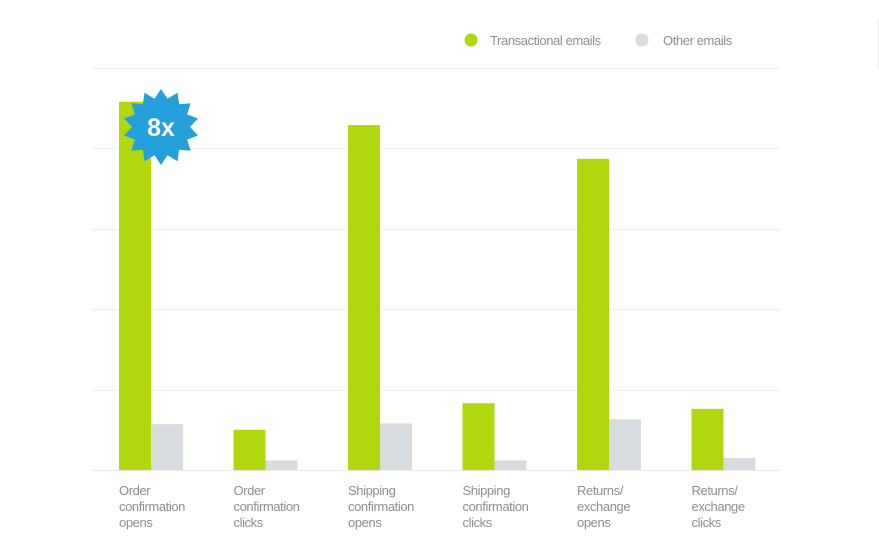 Image resolution: width=879 pixels, height=555 pixels. I want to click on x-tick-label: Returns/exchange opens, so click(603, 506).